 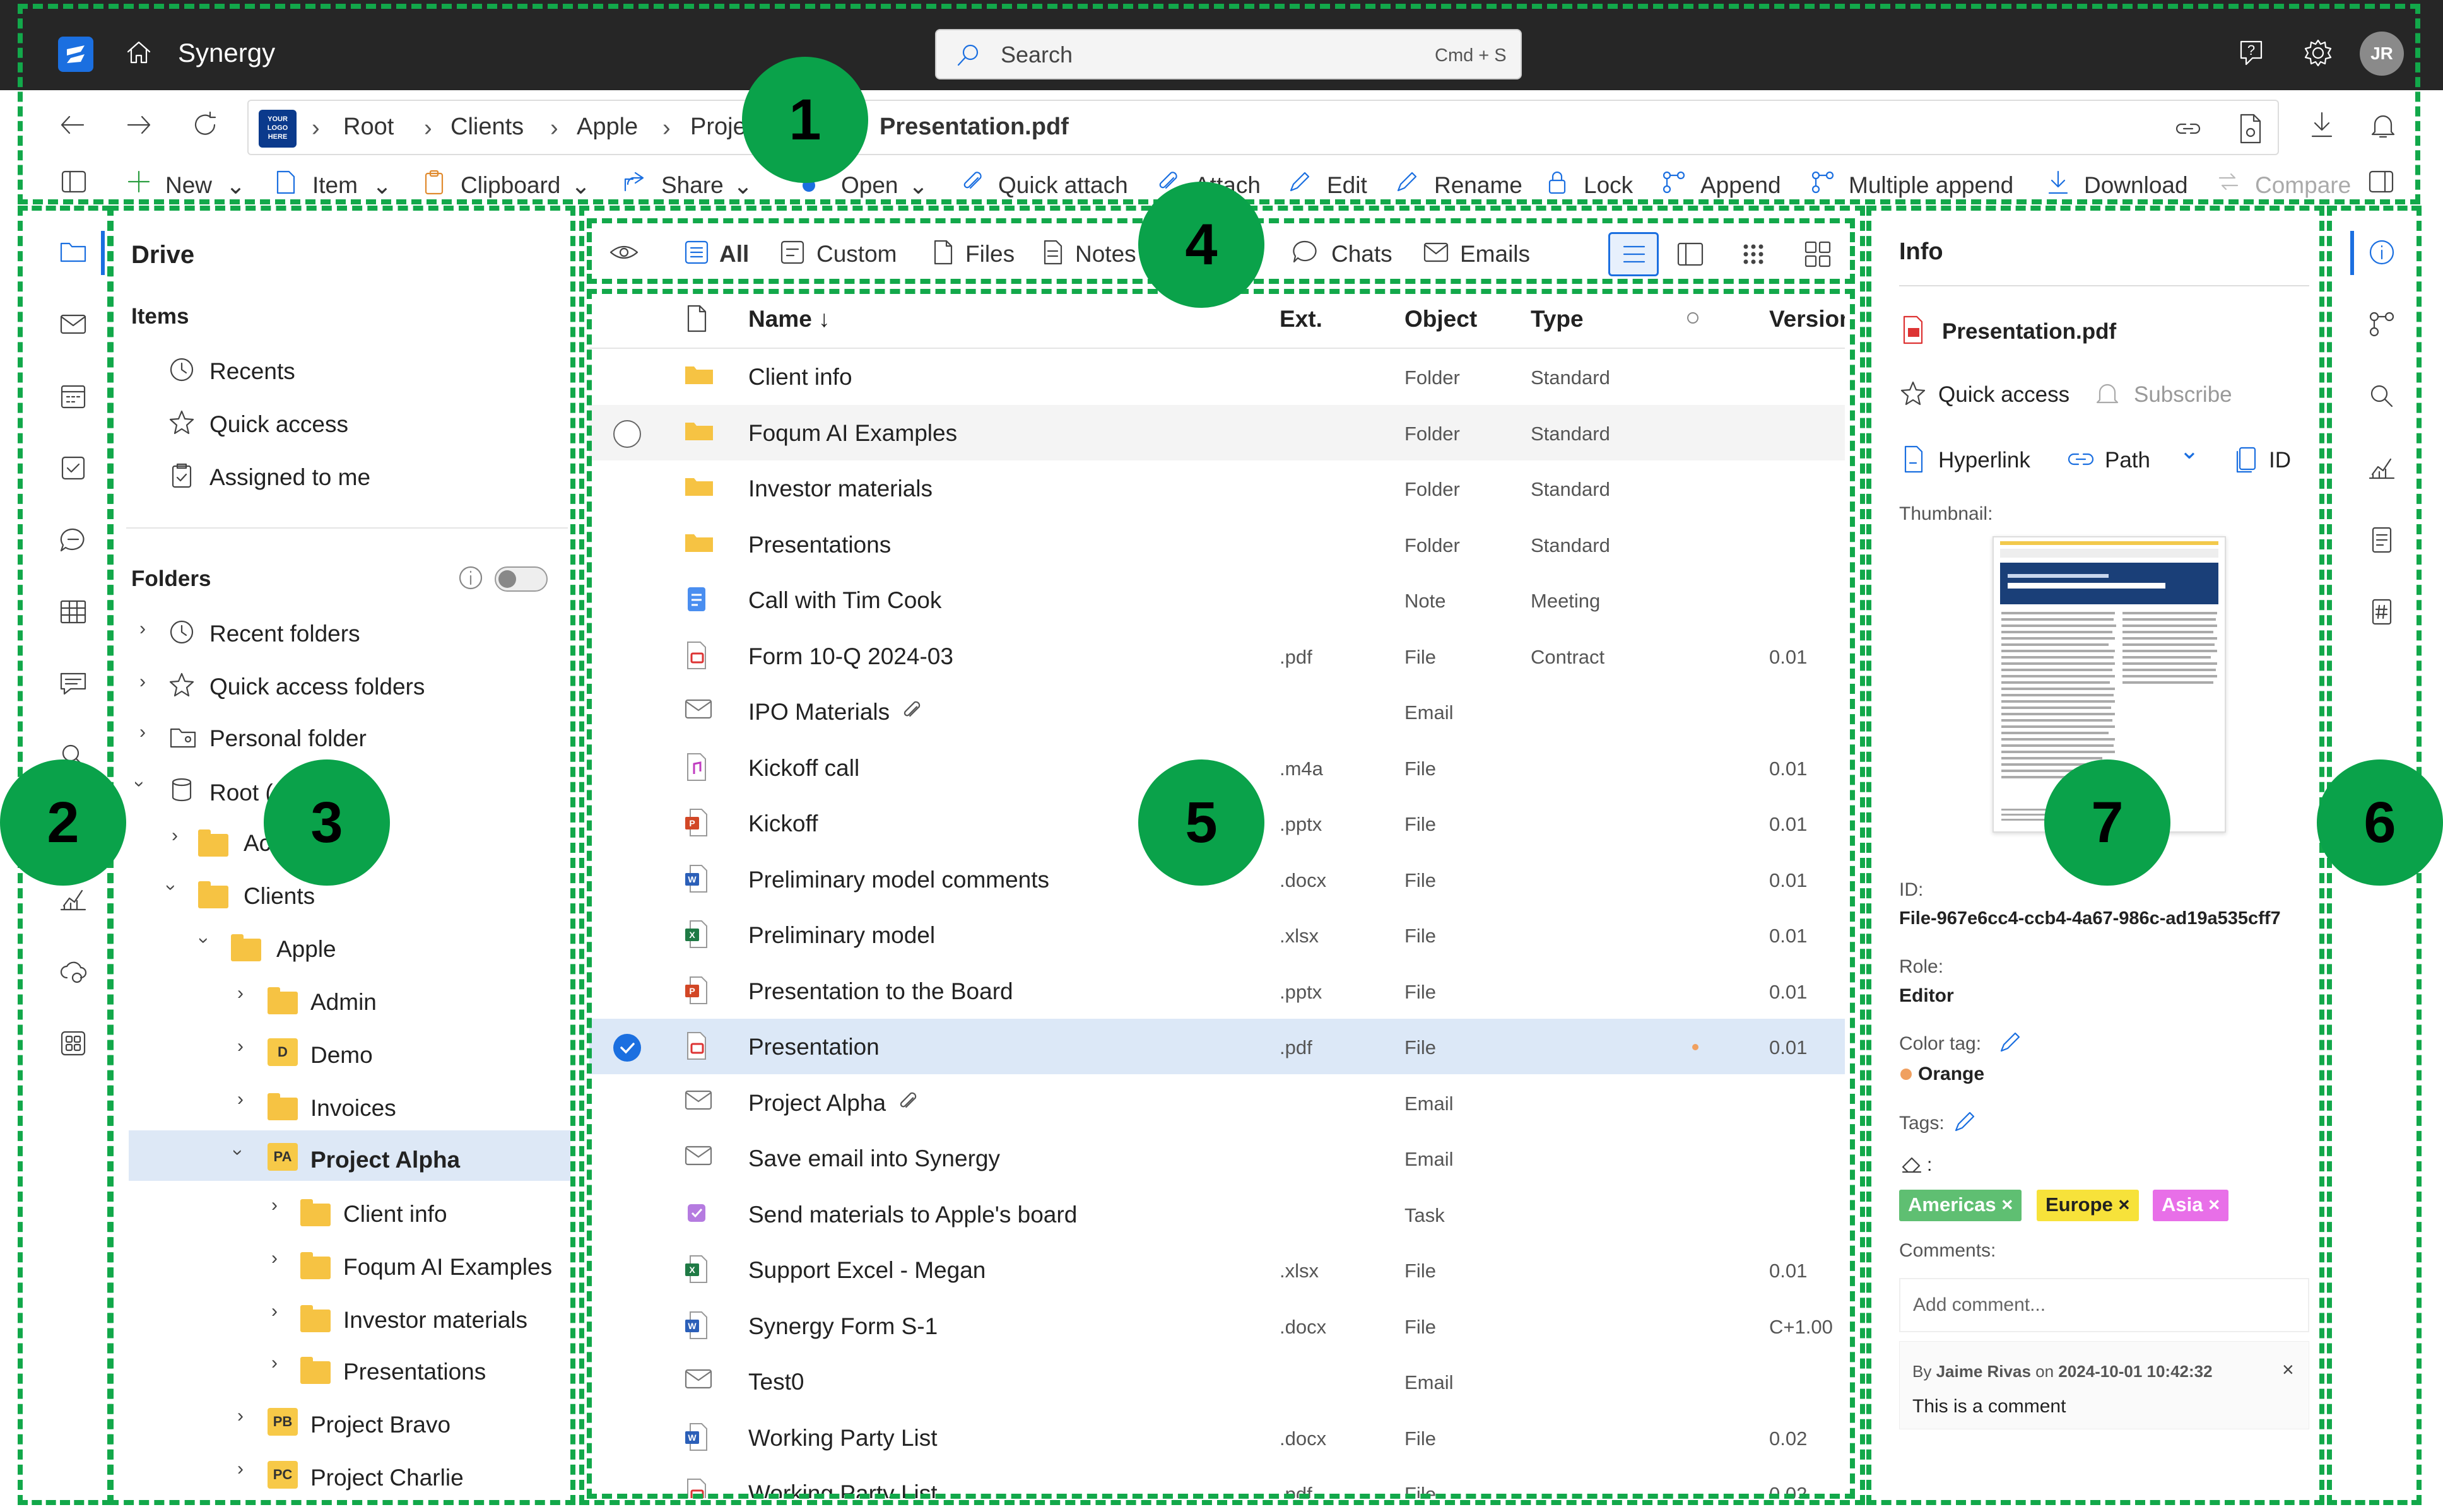 I want to click on open-button: Open, so click(x=869, y=185).